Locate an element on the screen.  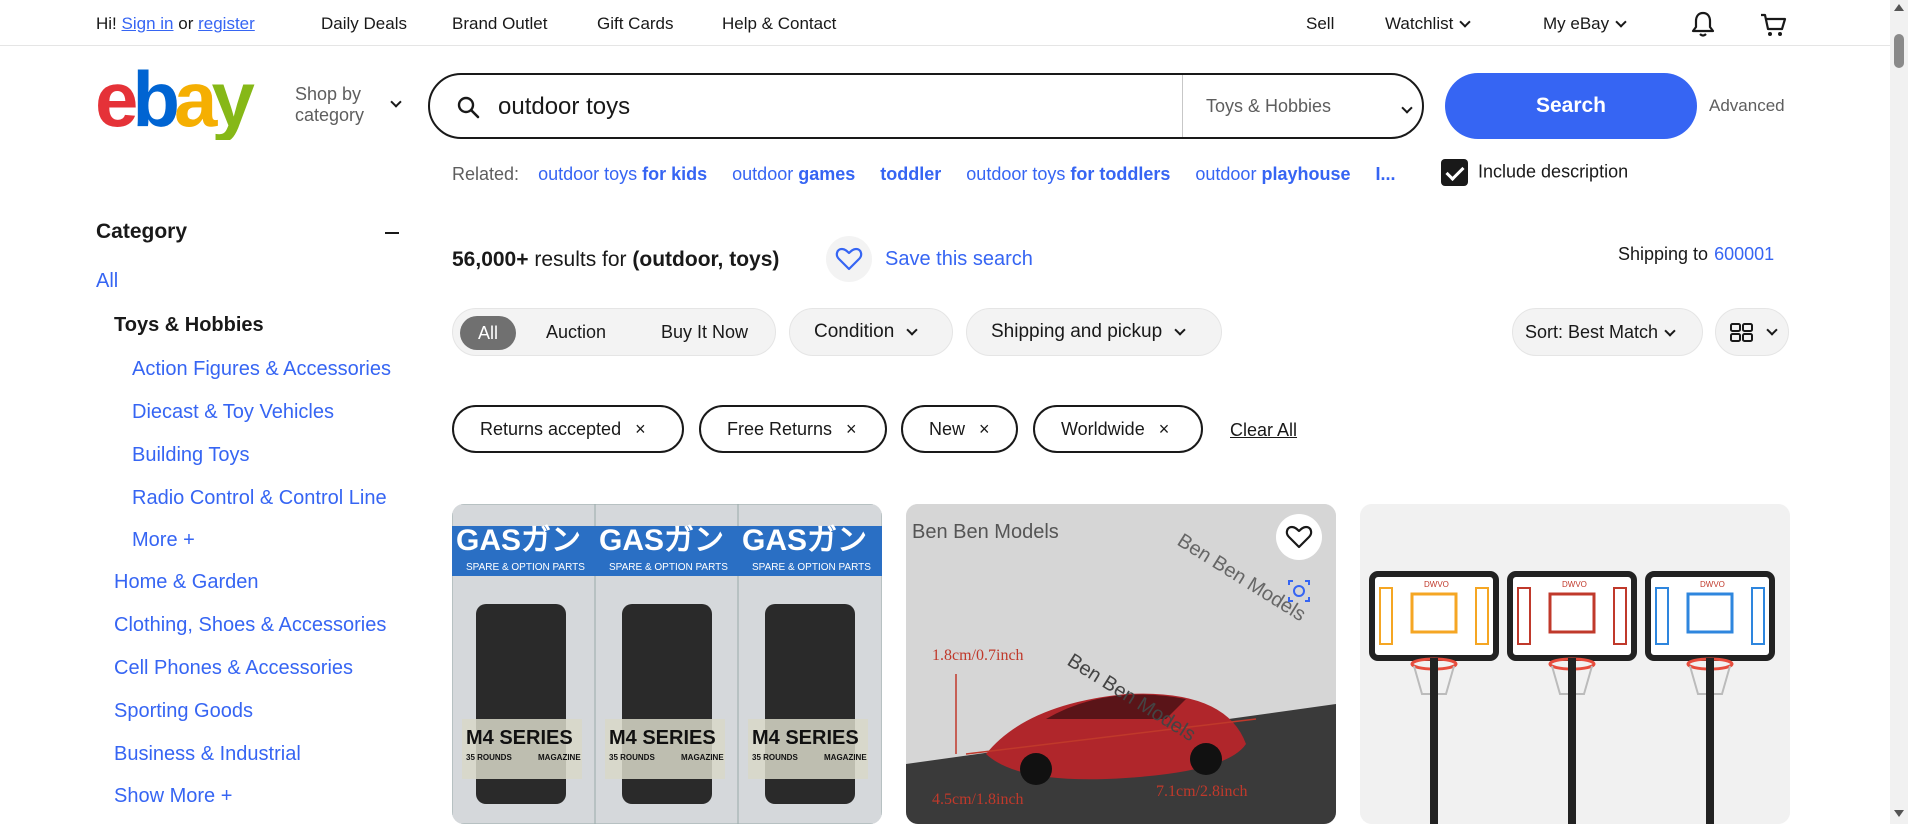
sort-label: Sort: Best Match is located at coordinates (1592, 332).